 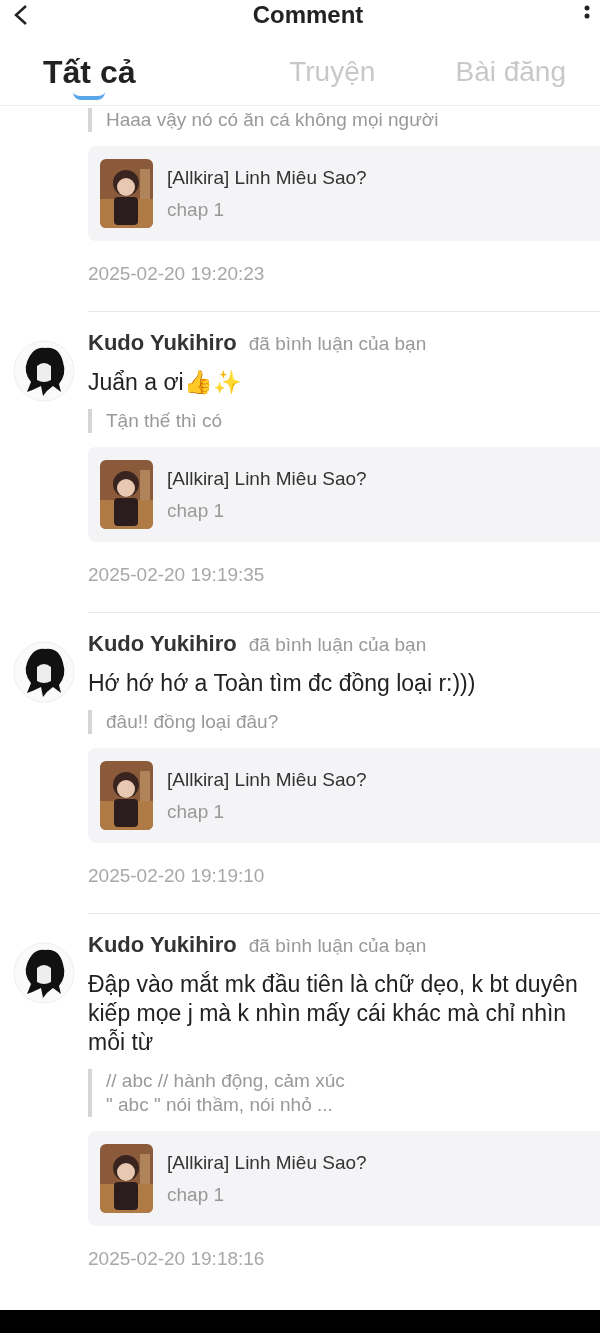 What do you see at coordinates (344, 120) in the screenshot?
I see `quoted-comment: Haaa vậy nó có ăn cá không mọi người` at bounding box center [344, 120].